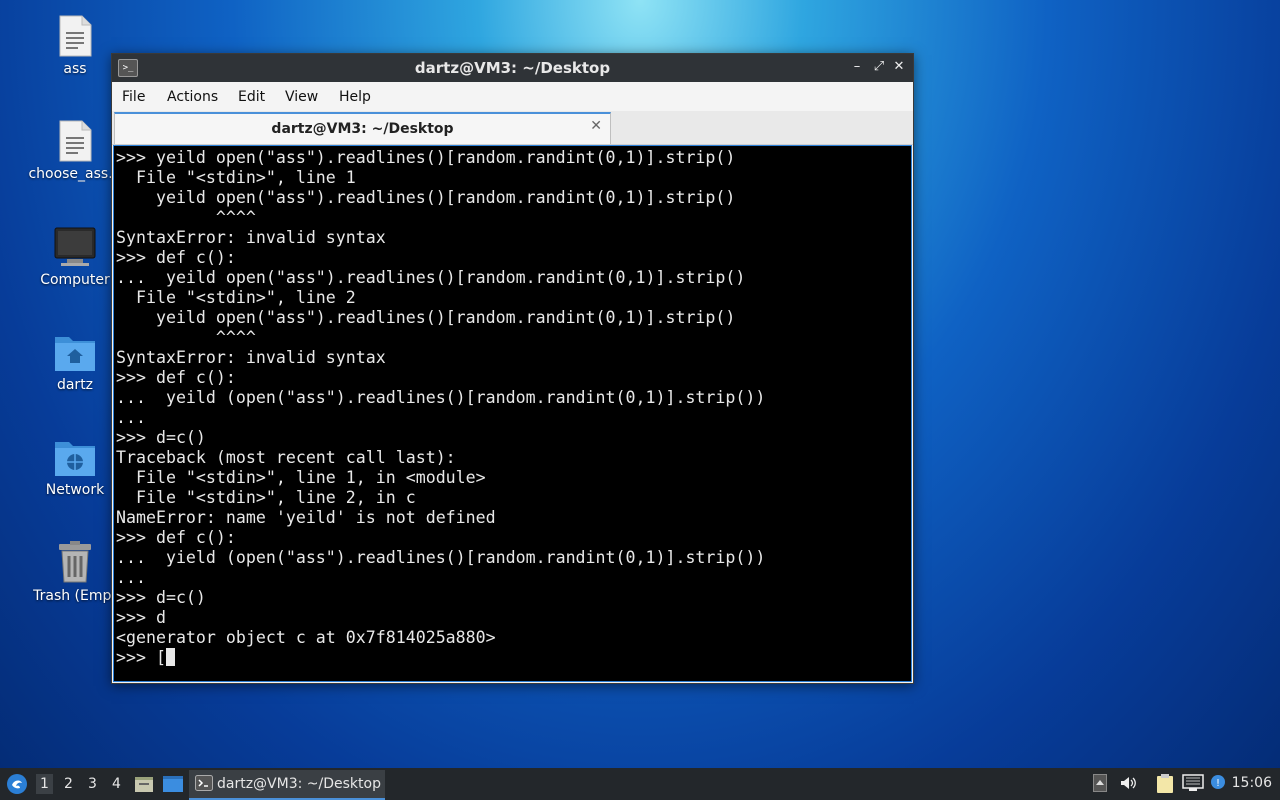 The width and height of the screenshot is (1280, 800). I want to click on window-titlebar: >_ dartz@VM3: ~/Desktop – ⤢ ✕, so click(512, 68).